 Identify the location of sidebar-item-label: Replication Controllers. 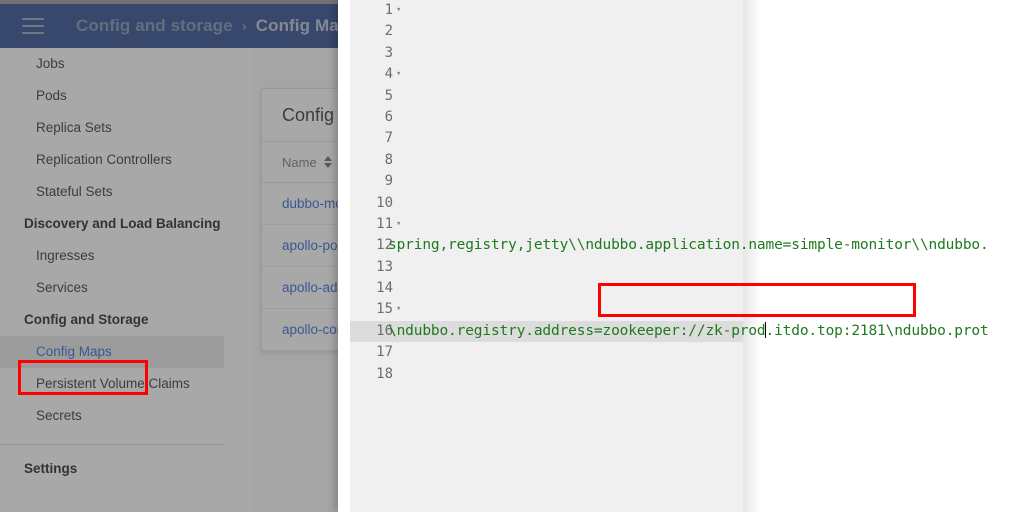
(104, 159).